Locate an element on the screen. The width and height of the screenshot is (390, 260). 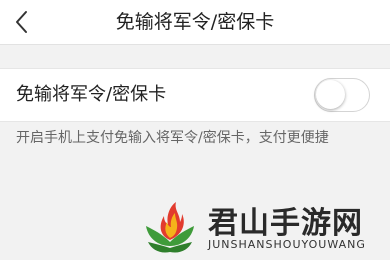
watermark-title: 君山手游网 is located at coordinates (285, 223).